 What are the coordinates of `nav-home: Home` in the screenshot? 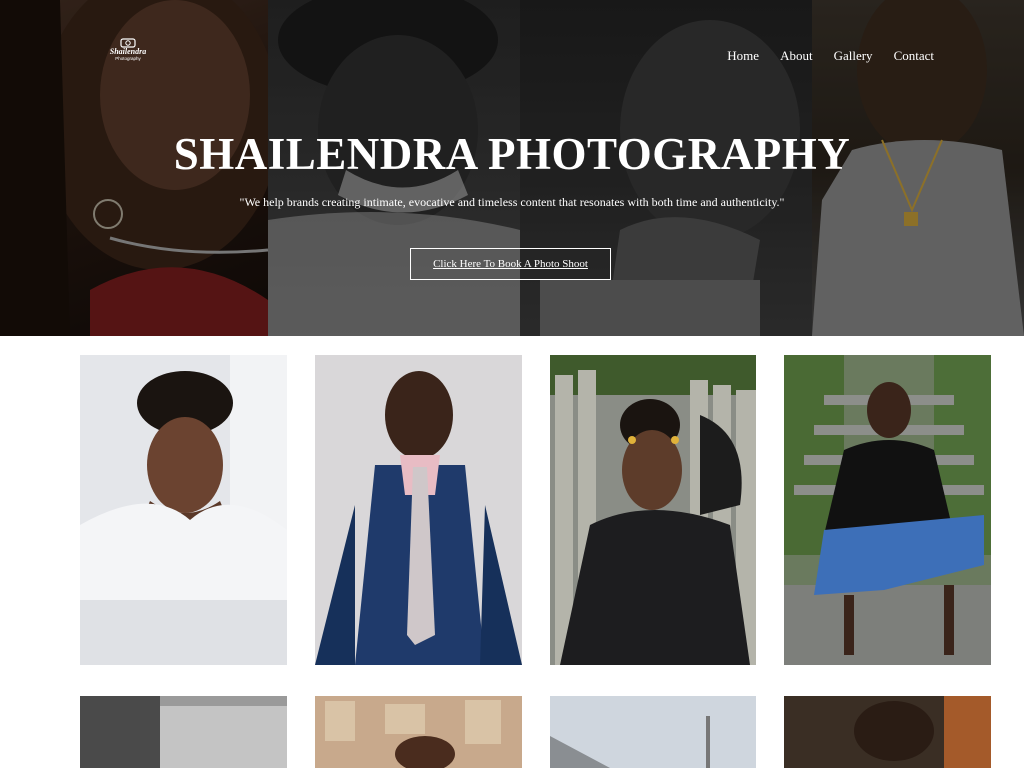 It's located at (743, 56).